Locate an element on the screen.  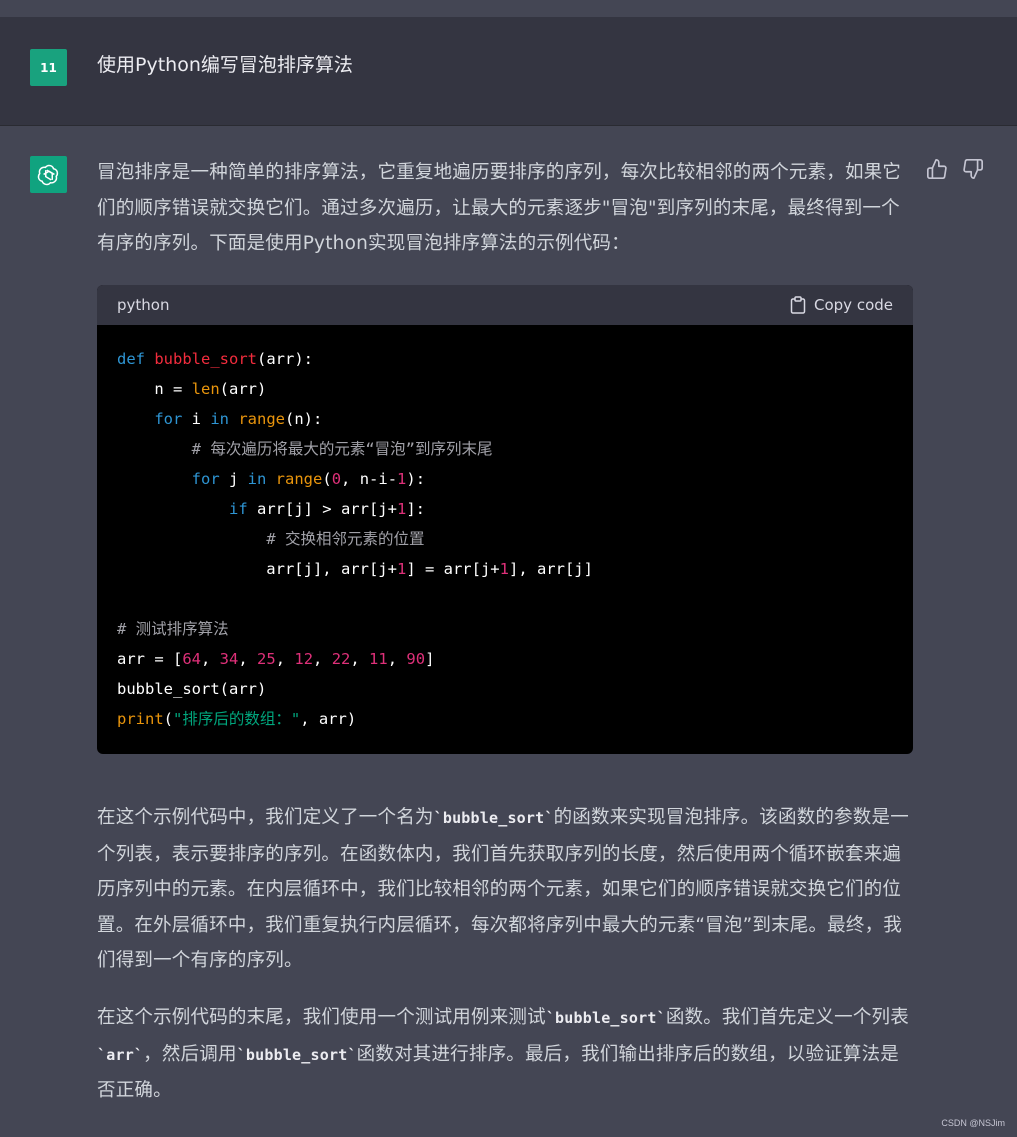
watermark: CSDN @NSJim is located at coordinates (973, 1123).